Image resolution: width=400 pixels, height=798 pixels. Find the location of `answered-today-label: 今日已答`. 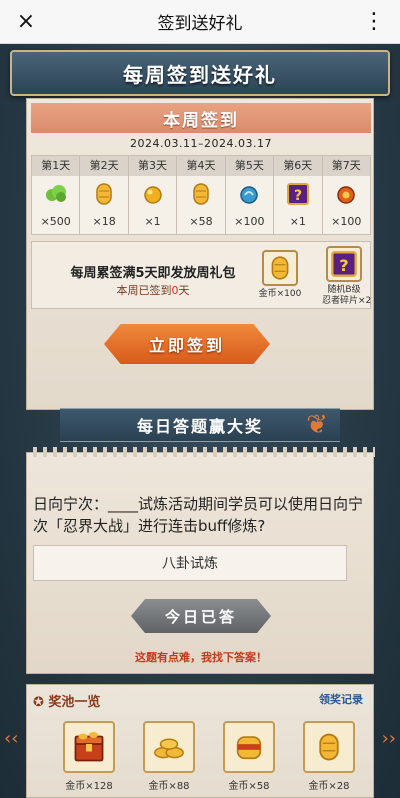

answered-today-label: 今日已答 is located at coordinates (200, 616).